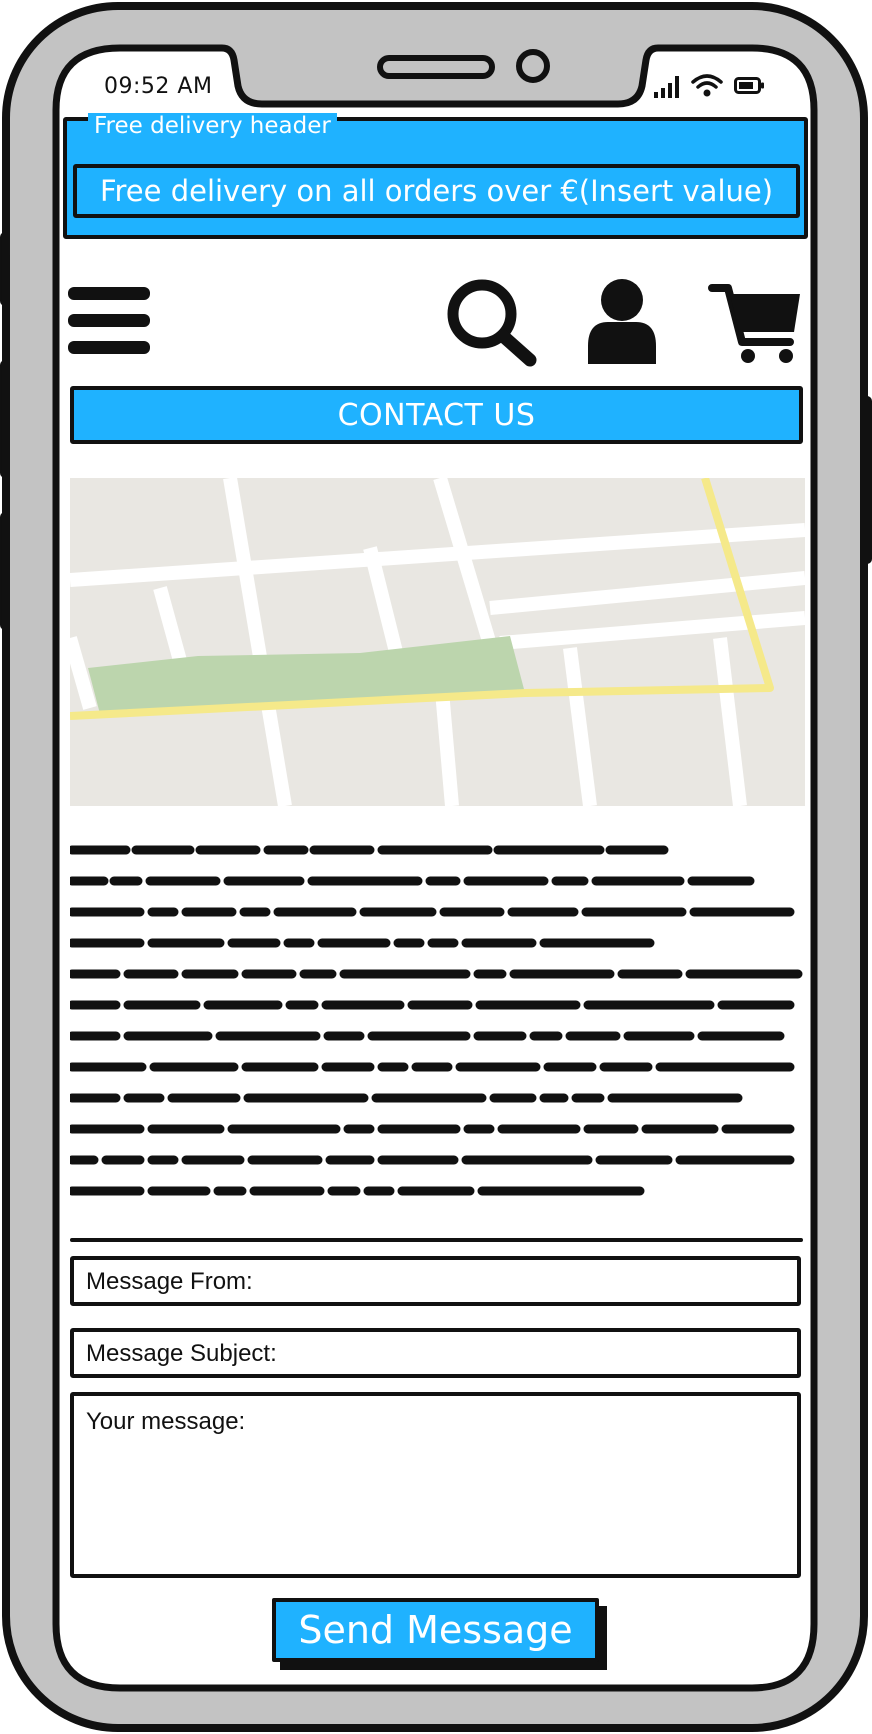 The width and height of the screenshot is (872, 1734). I want to click on battery-icon, so click(749, 85).